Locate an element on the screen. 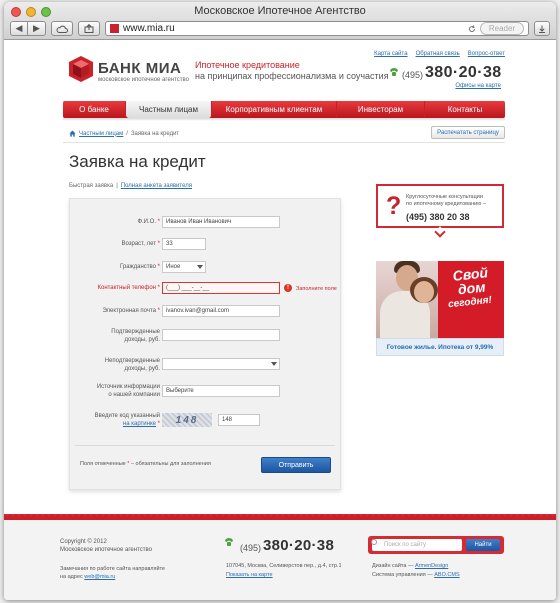 The image size is (560, 603). logo-subtitle: московское ипотечное агентство is located at coordinates (143, 80).